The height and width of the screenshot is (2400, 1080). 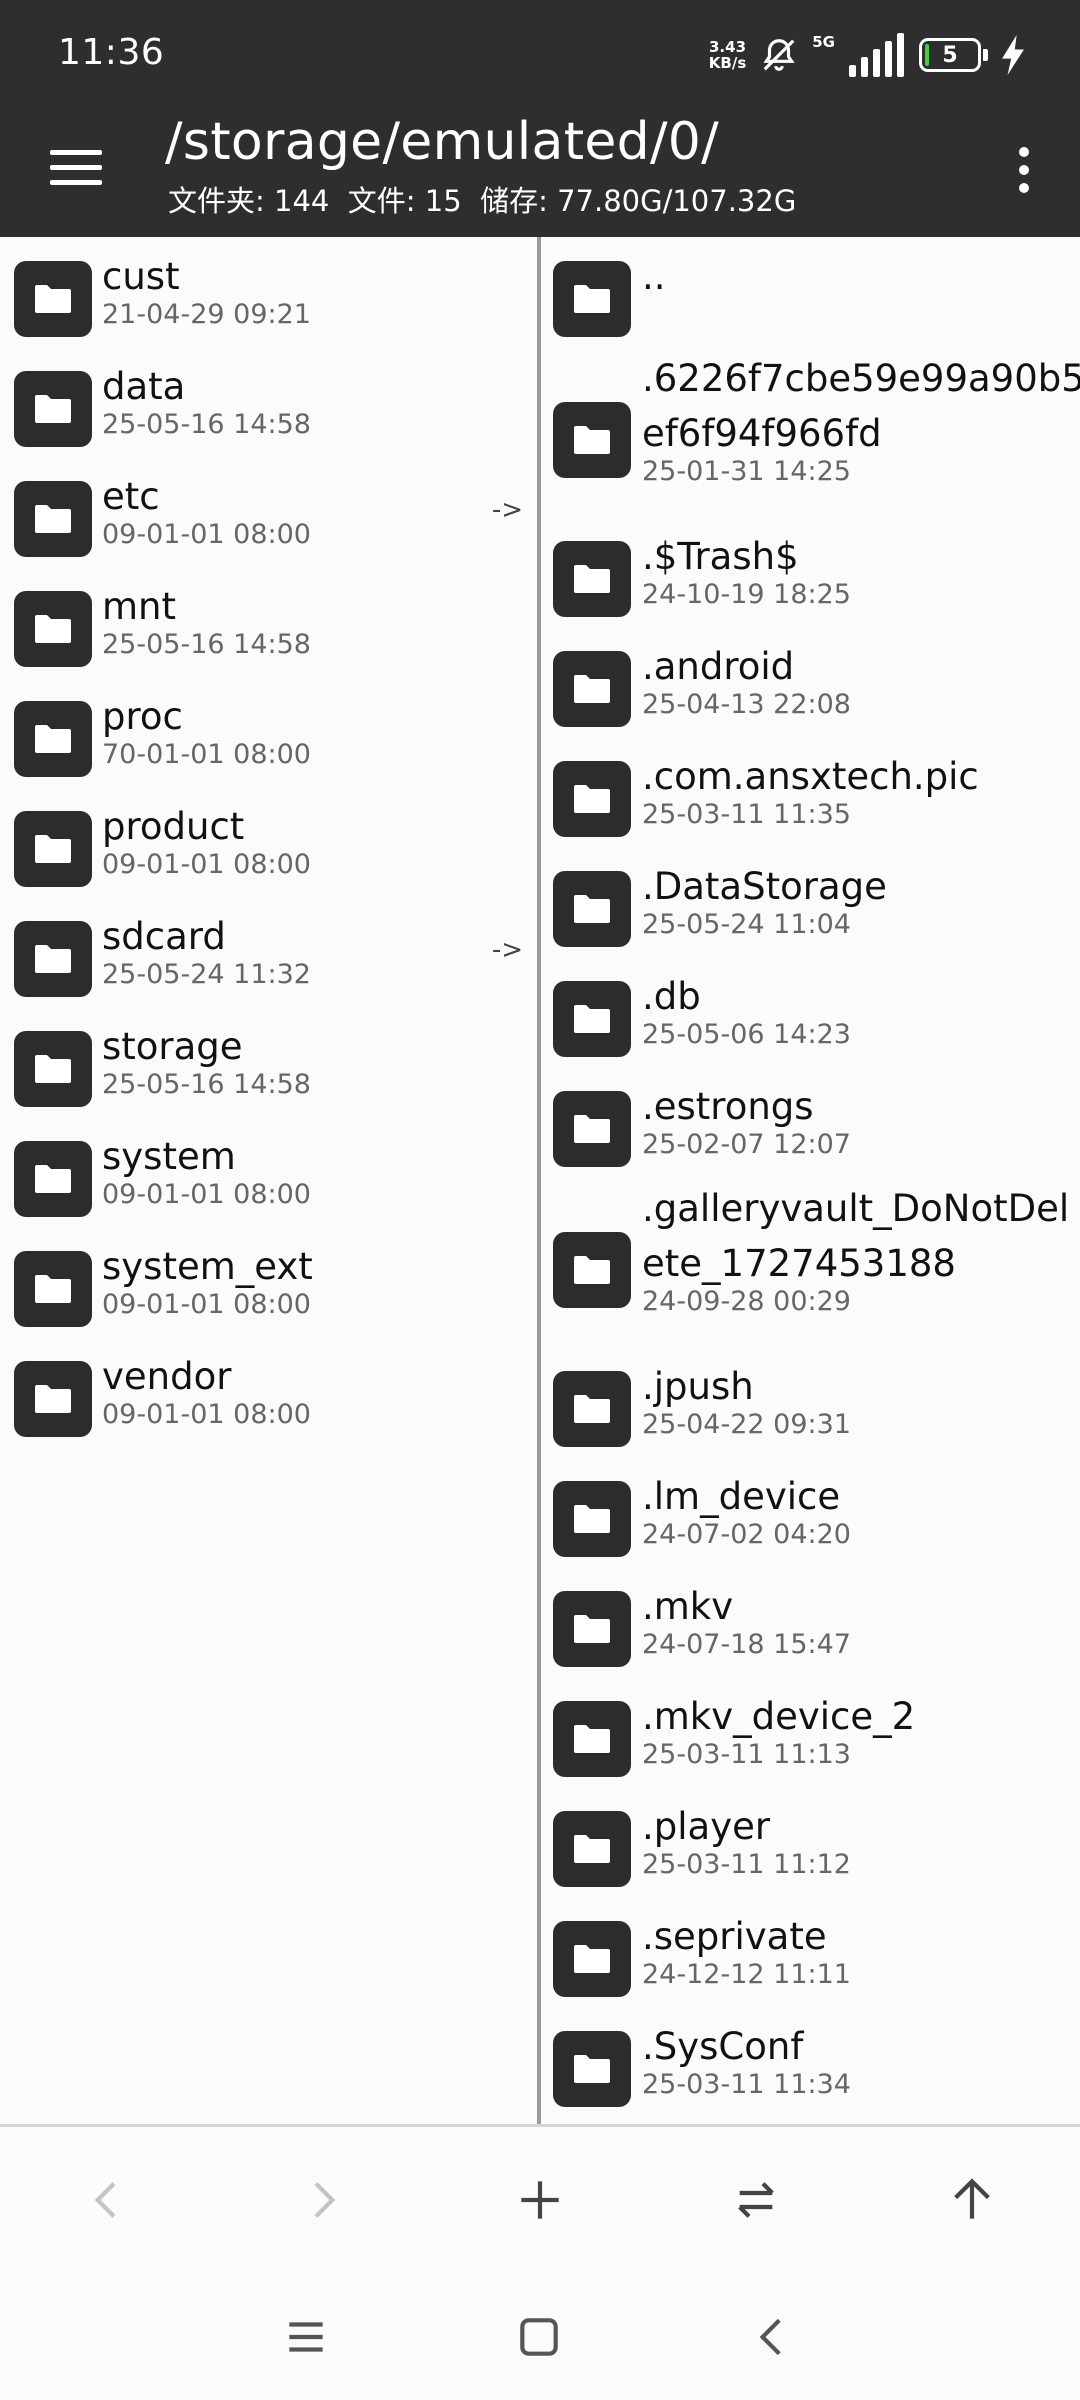 What do you see at coordinates (268, 412) in the screenshot?
I see `file-list-item: data 25-05-16 14:58` at bounding box center [268, 412].